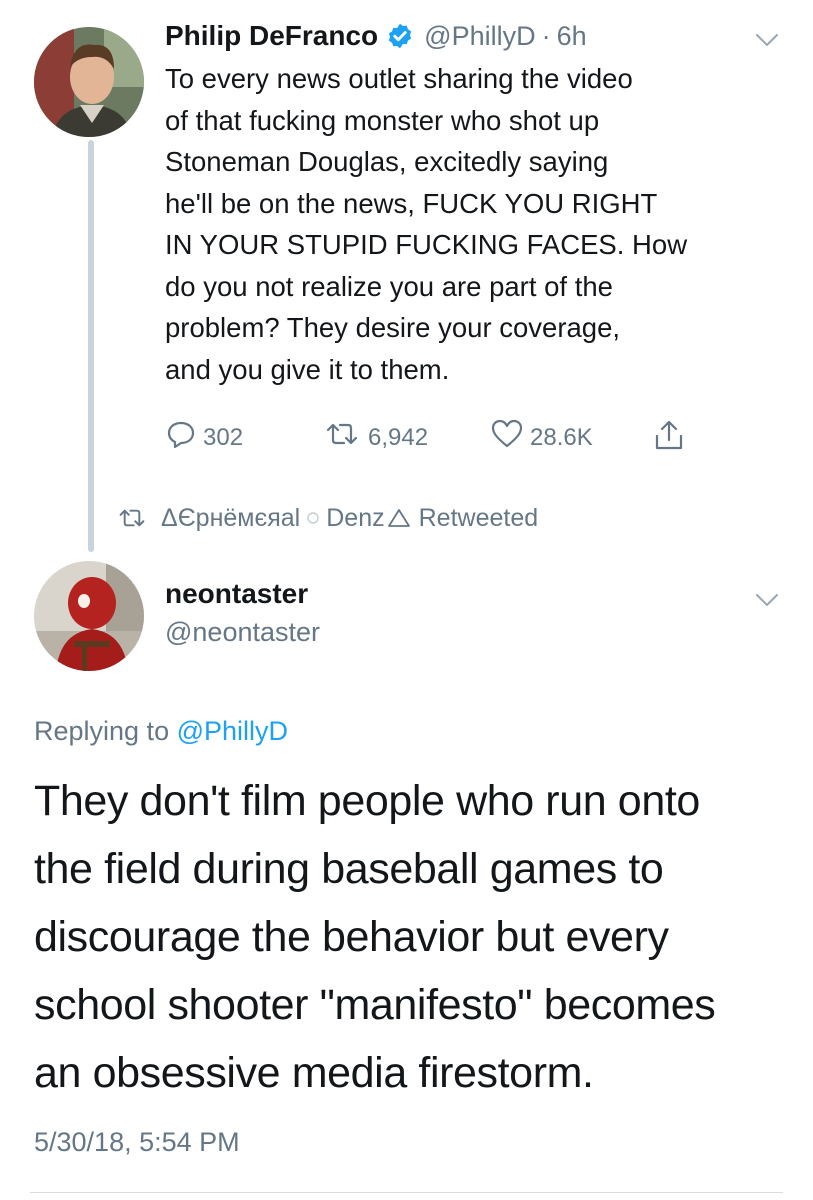 The image size is (813, 1200). I want to click on retweeted-by-row: ΔЄрнёмєяal Denz Retweeted, so click(326, 518).